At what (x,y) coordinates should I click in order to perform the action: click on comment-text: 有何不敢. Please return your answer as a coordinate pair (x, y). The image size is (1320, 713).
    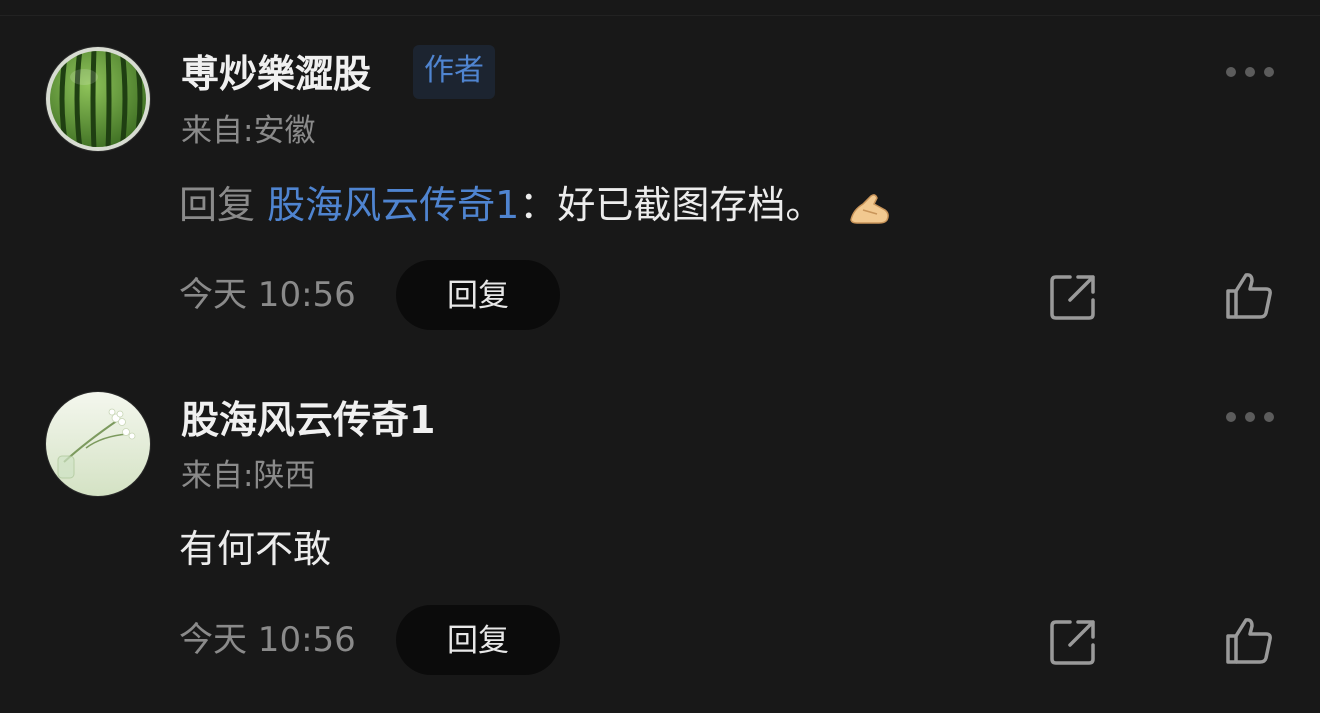
    Looking at the image, I should click on (255, 549).